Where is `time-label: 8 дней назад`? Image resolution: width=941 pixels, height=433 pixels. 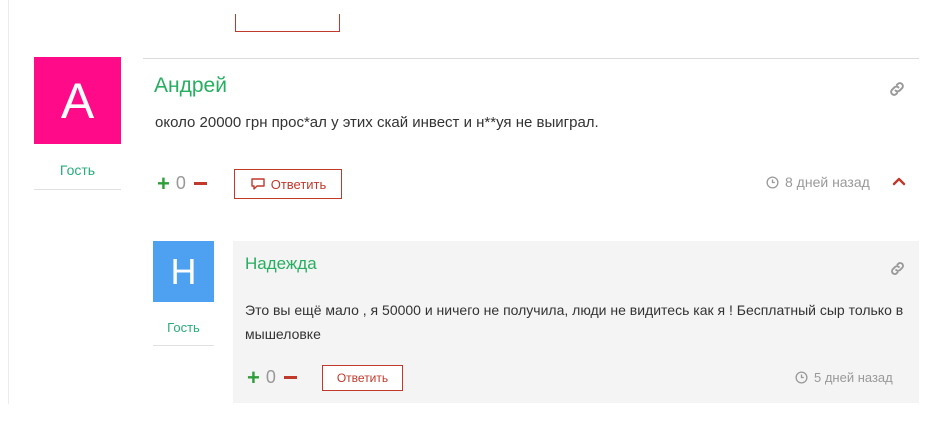
time-label: 8 дней назад is located at coordinates (827, 182).